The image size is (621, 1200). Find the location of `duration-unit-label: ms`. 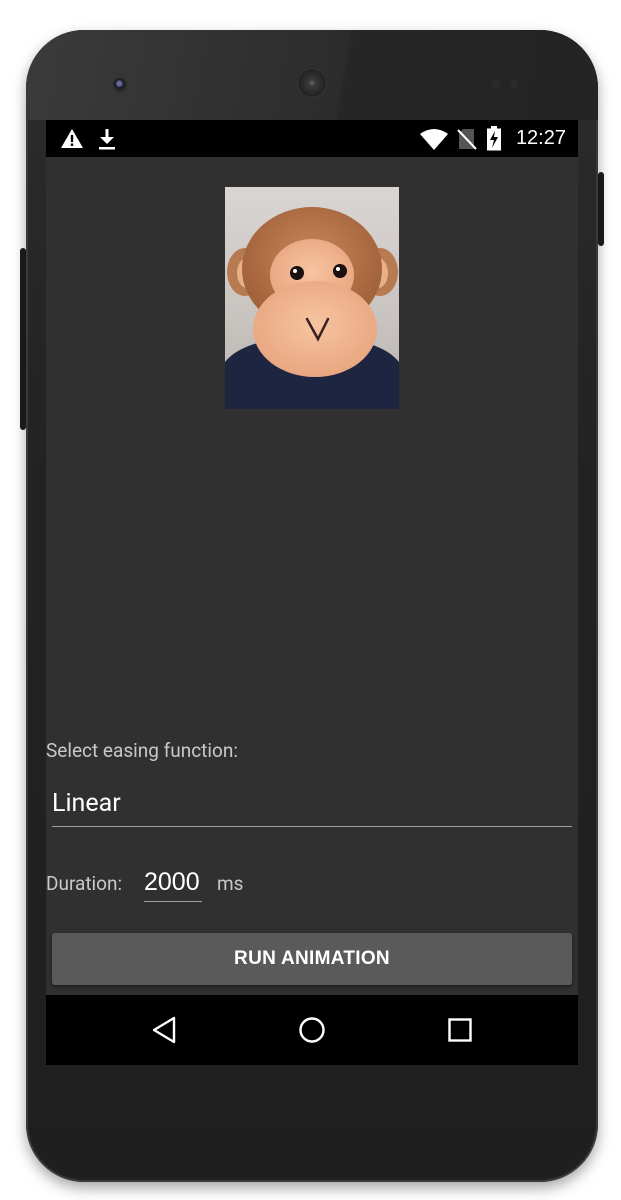

duration-unit-label: ms is located at coordinates (230, 883).